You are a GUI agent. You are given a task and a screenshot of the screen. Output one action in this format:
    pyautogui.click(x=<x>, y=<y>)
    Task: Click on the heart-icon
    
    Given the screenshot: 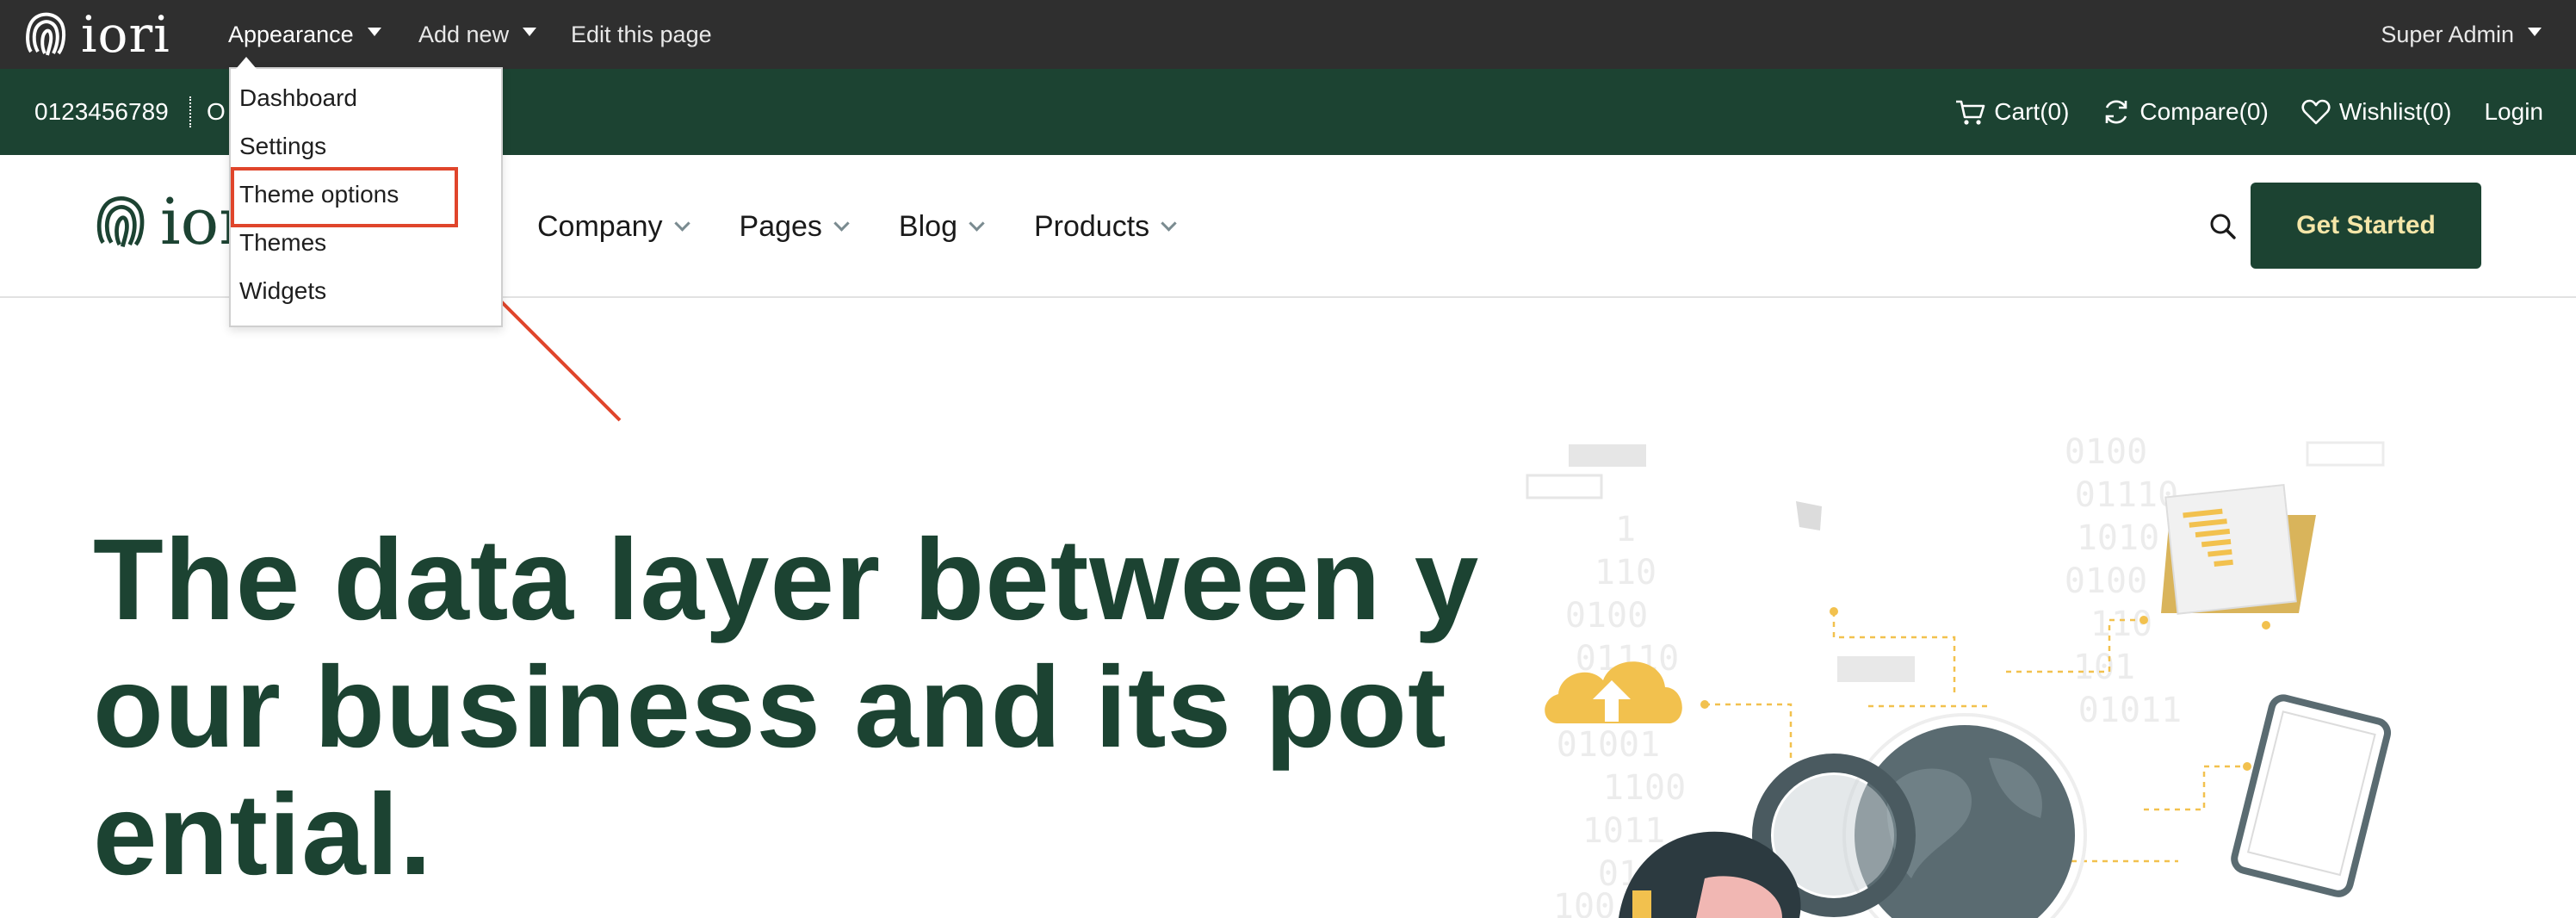 What is the action you would take?
    pyautogui.click(x=2316, y=112)
    